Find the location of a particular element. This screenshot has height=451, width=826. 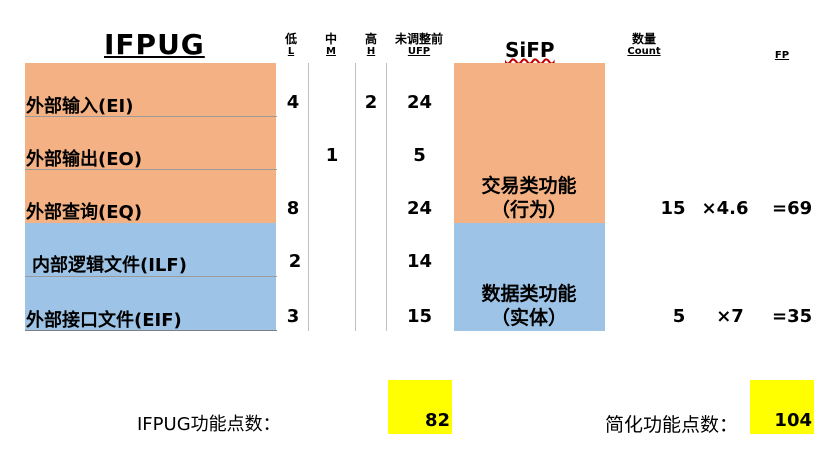

row-eif-ufp: 15 is located at coordinates (419, 316).